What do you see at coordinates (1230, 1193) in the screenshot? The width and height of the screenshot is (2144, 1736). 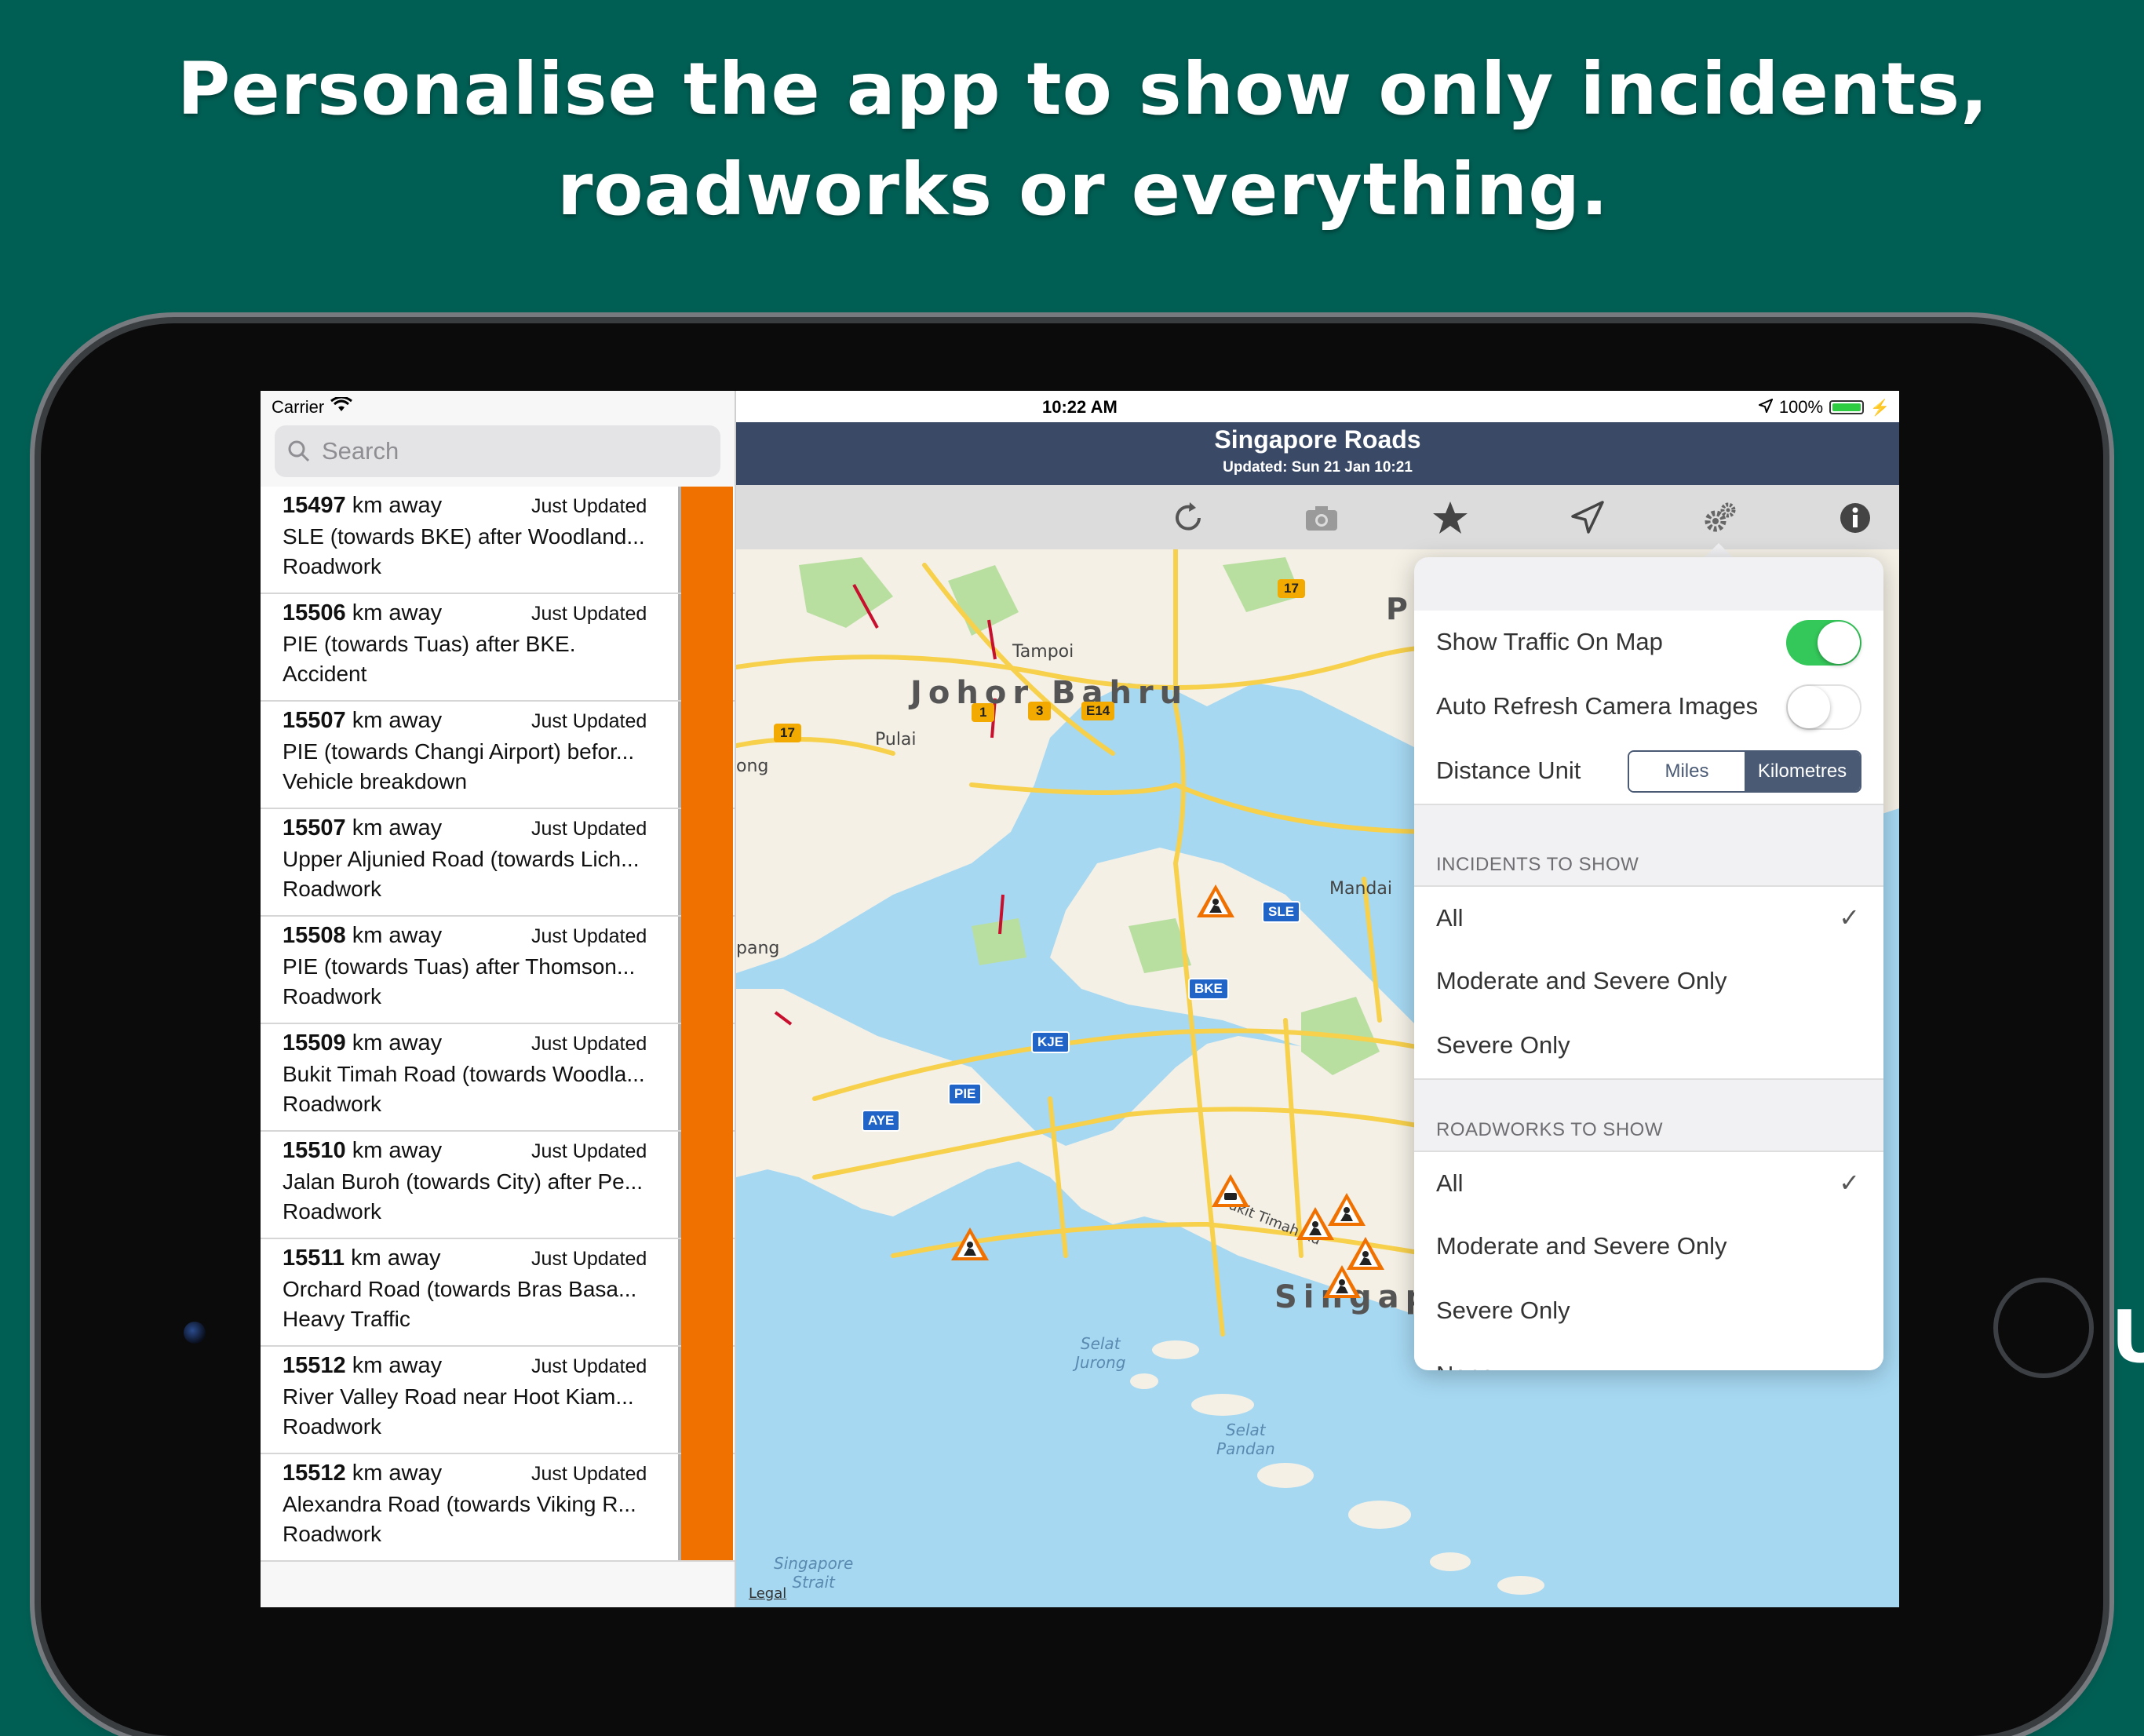 I see `incident-marker-icon` at bounding box center [1230, 1193].